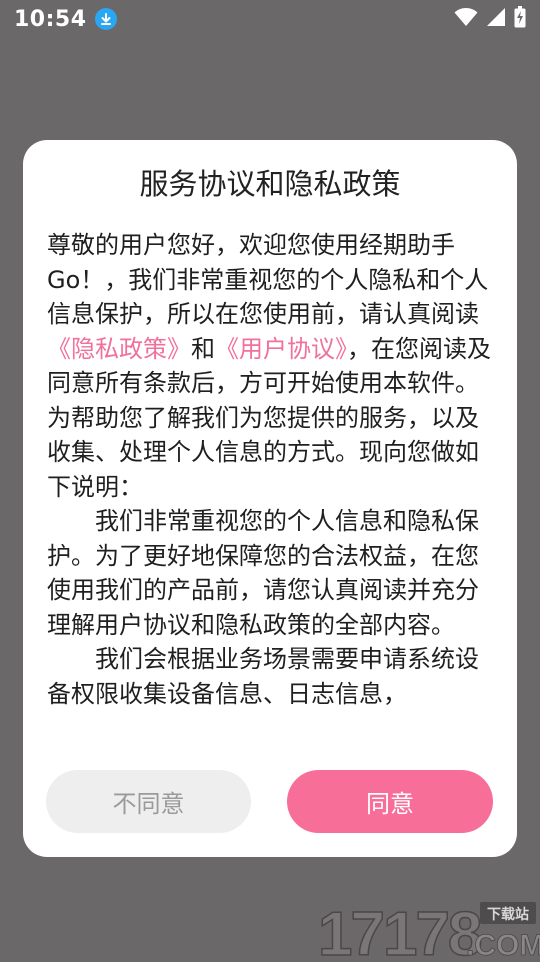 This screenshot has width=540, height=962. I want to click on privacy-policy-link: 《隐私政策》, so click(119, 349).